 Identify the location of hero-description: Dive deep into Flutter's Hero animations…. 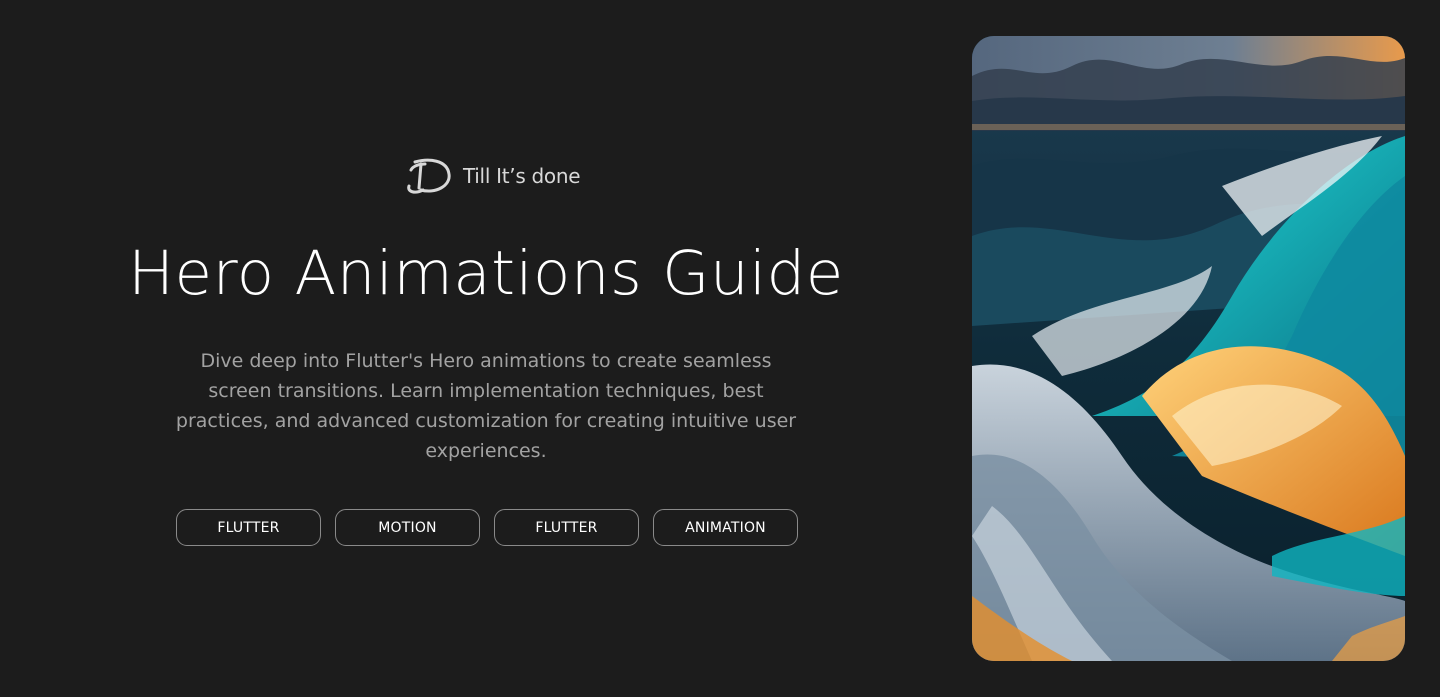
(486, 406).